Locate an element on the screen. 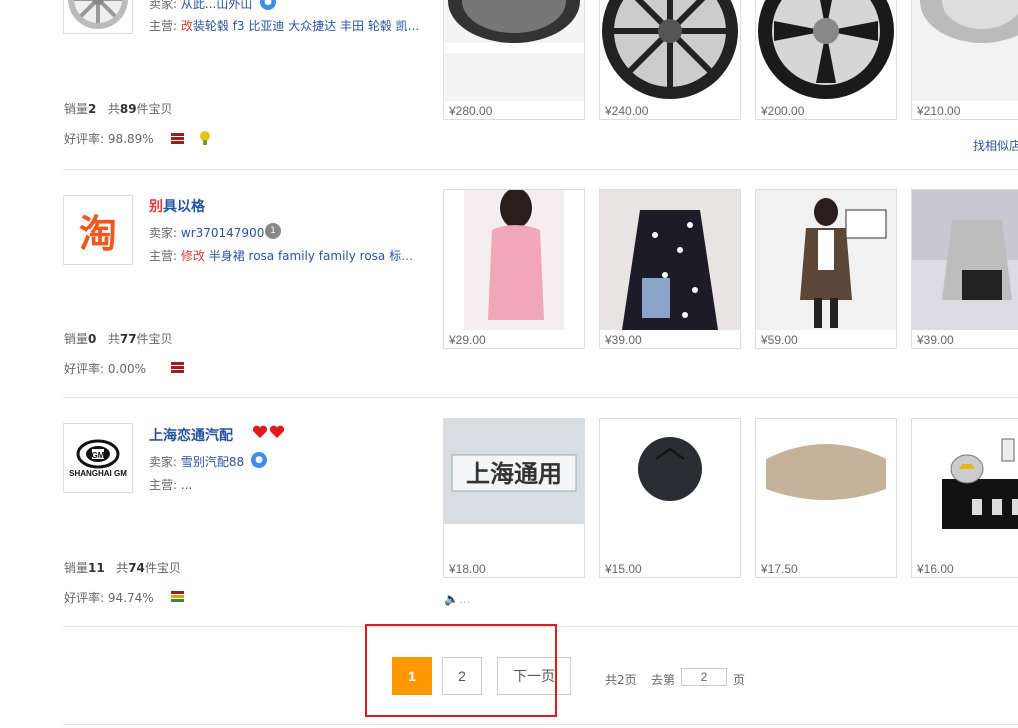  shop-name-link: 别具以格 is located at coordinates (177, 206).